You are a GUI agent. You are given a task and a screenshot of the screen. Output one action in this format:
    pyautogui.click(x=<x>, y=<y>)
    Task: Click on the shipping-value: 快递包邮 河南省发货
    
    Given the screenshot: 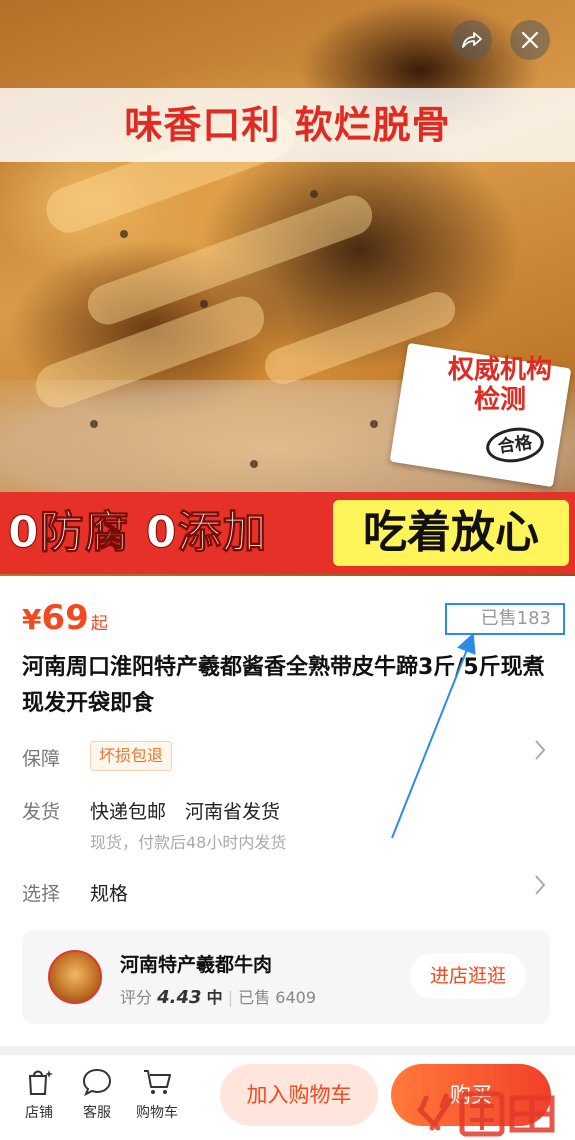 What is the action you would take?
    pyautogui.click(x=185, y=812)
    